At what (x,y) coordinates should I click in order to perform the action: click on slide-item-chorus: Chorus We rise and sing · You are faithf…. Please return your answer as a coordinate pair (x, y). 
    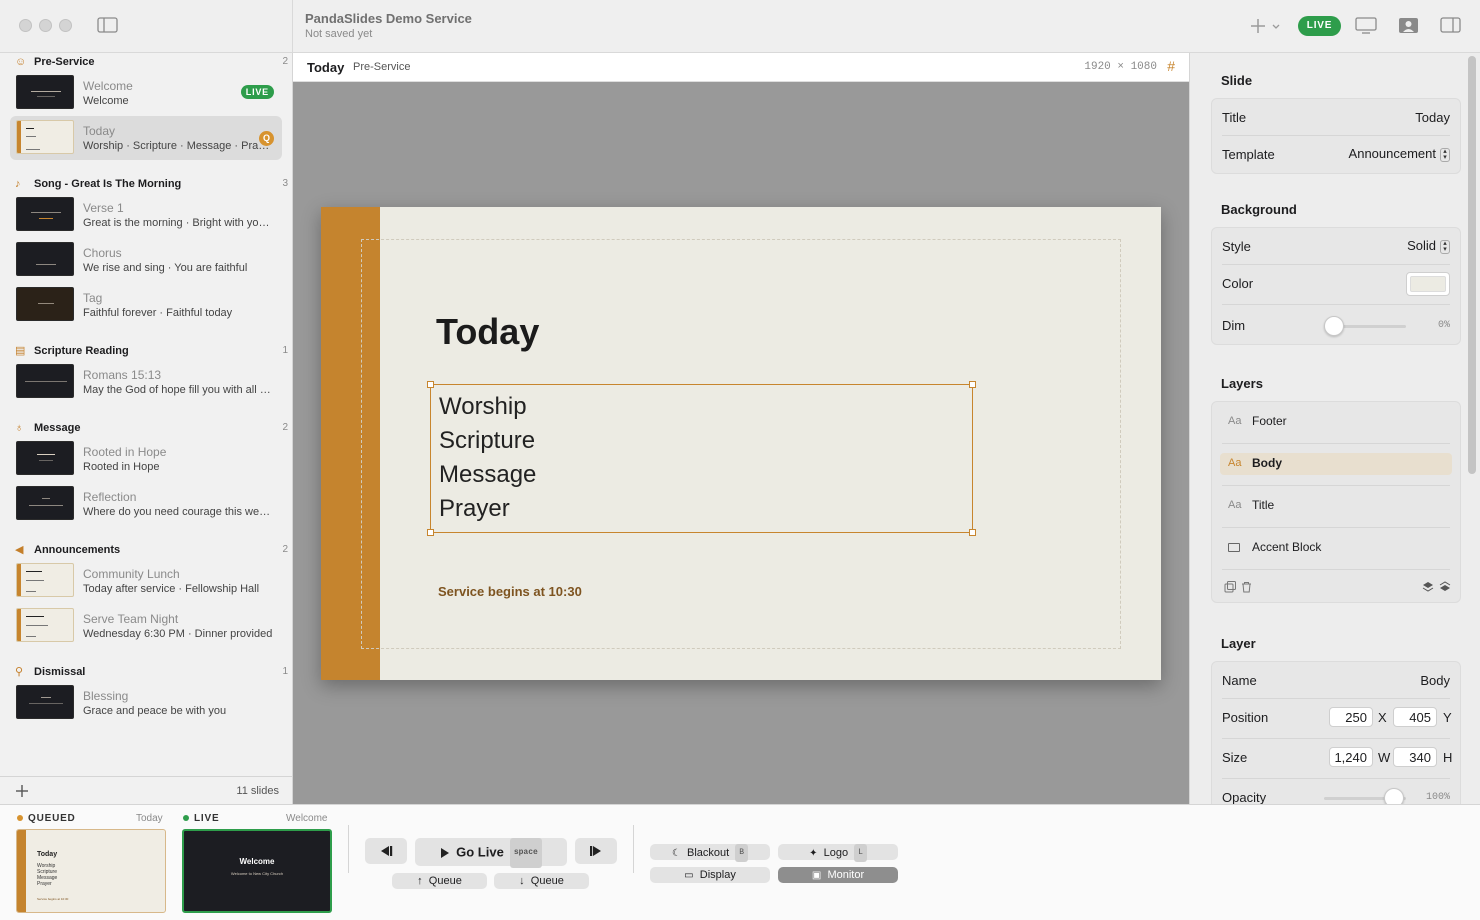
    Looking at the image, I should click on (146, 260).